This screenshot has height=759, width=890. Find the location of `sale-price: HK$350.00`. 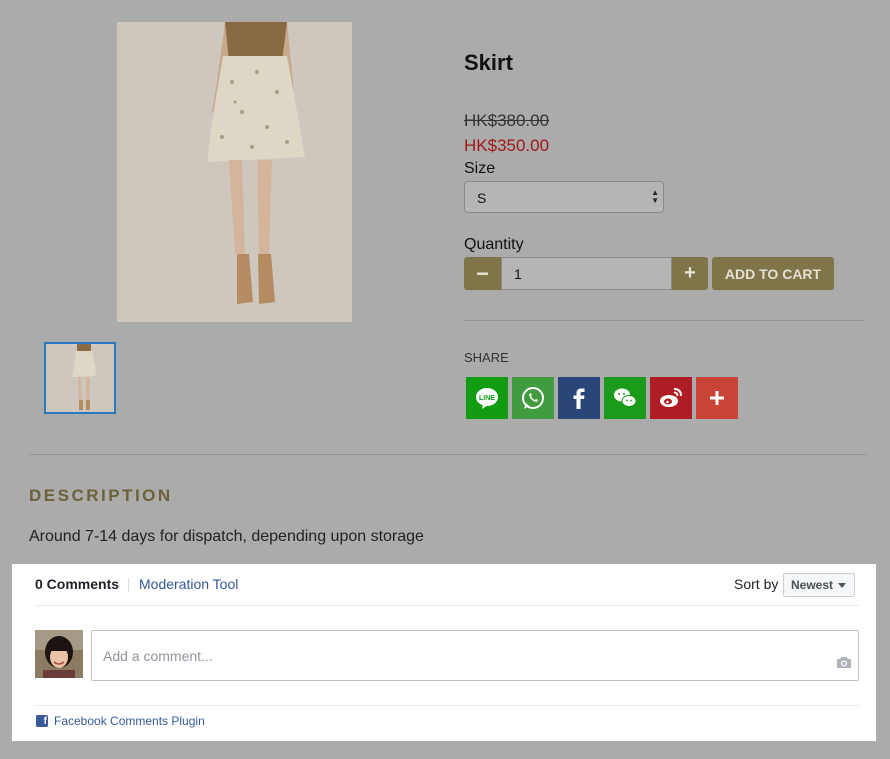

sale-price: HK$350.00 is located at coordinates (507, 145).